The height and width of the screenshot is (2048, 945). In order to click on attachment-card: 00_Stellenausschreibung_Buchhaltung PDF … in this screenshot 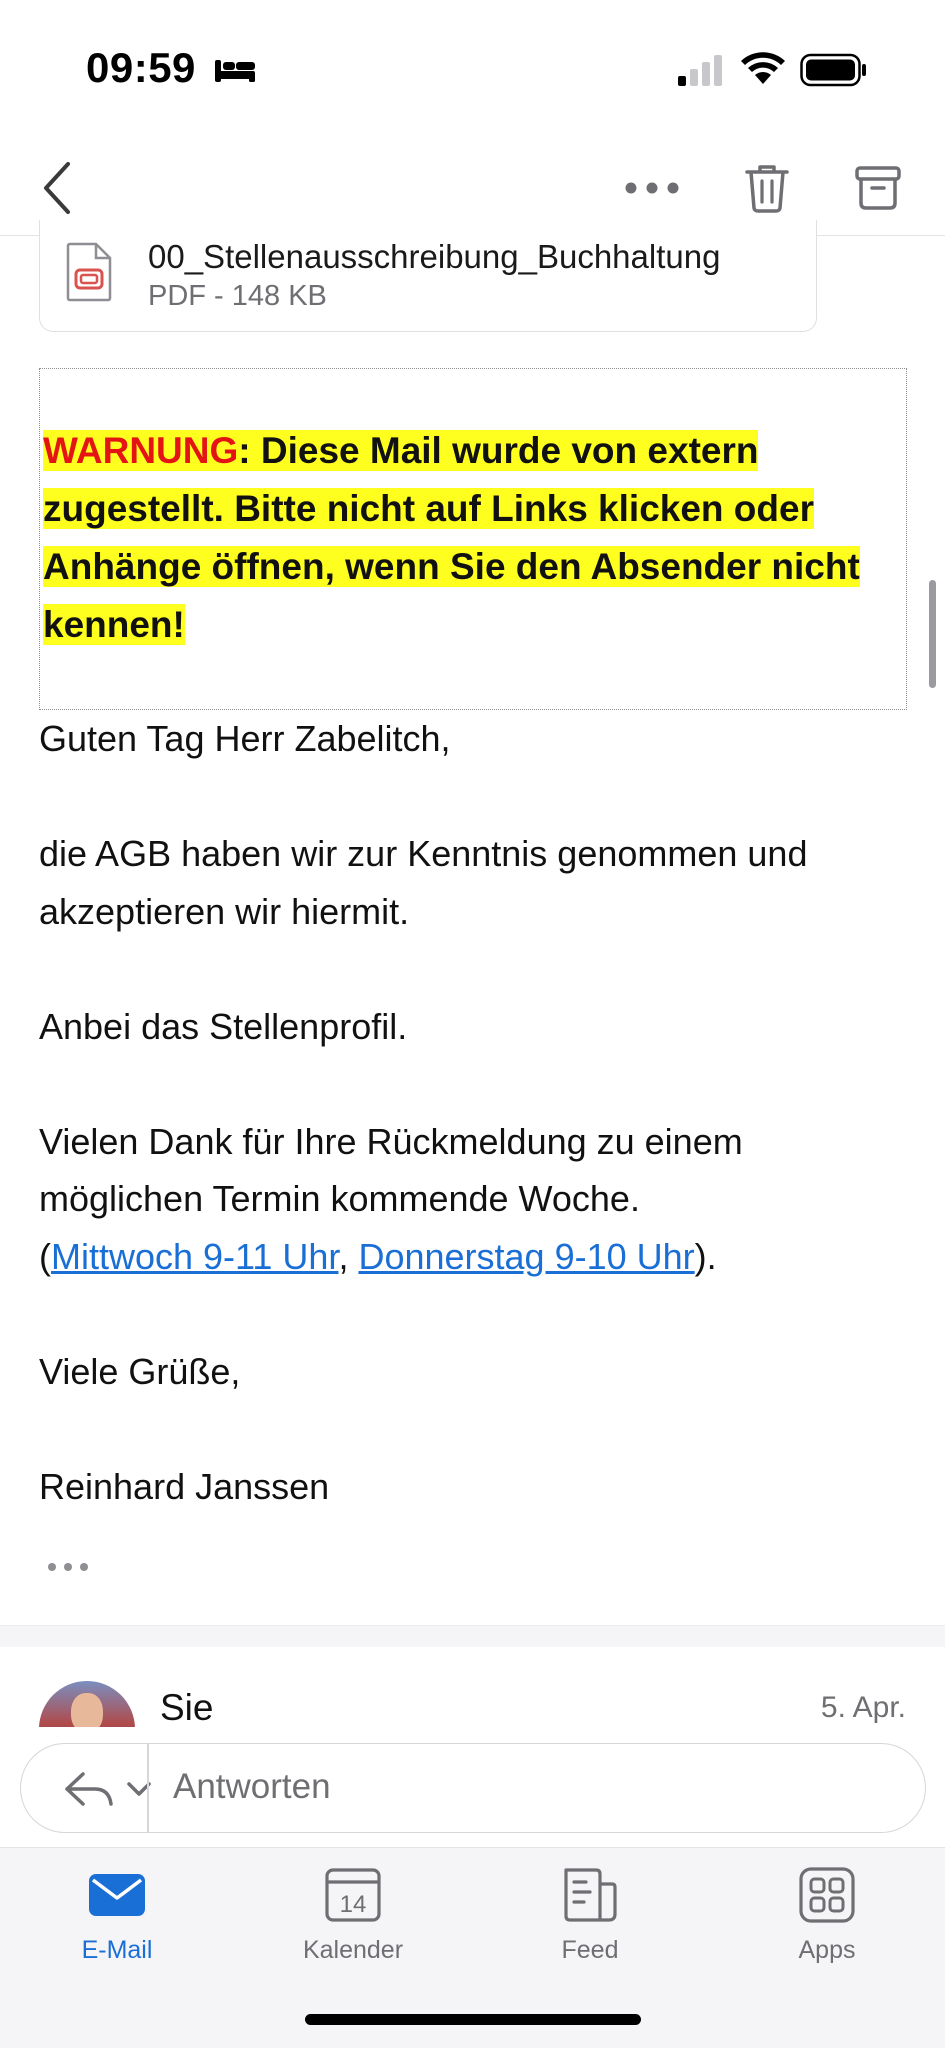, I will do `click(428, 276)`.